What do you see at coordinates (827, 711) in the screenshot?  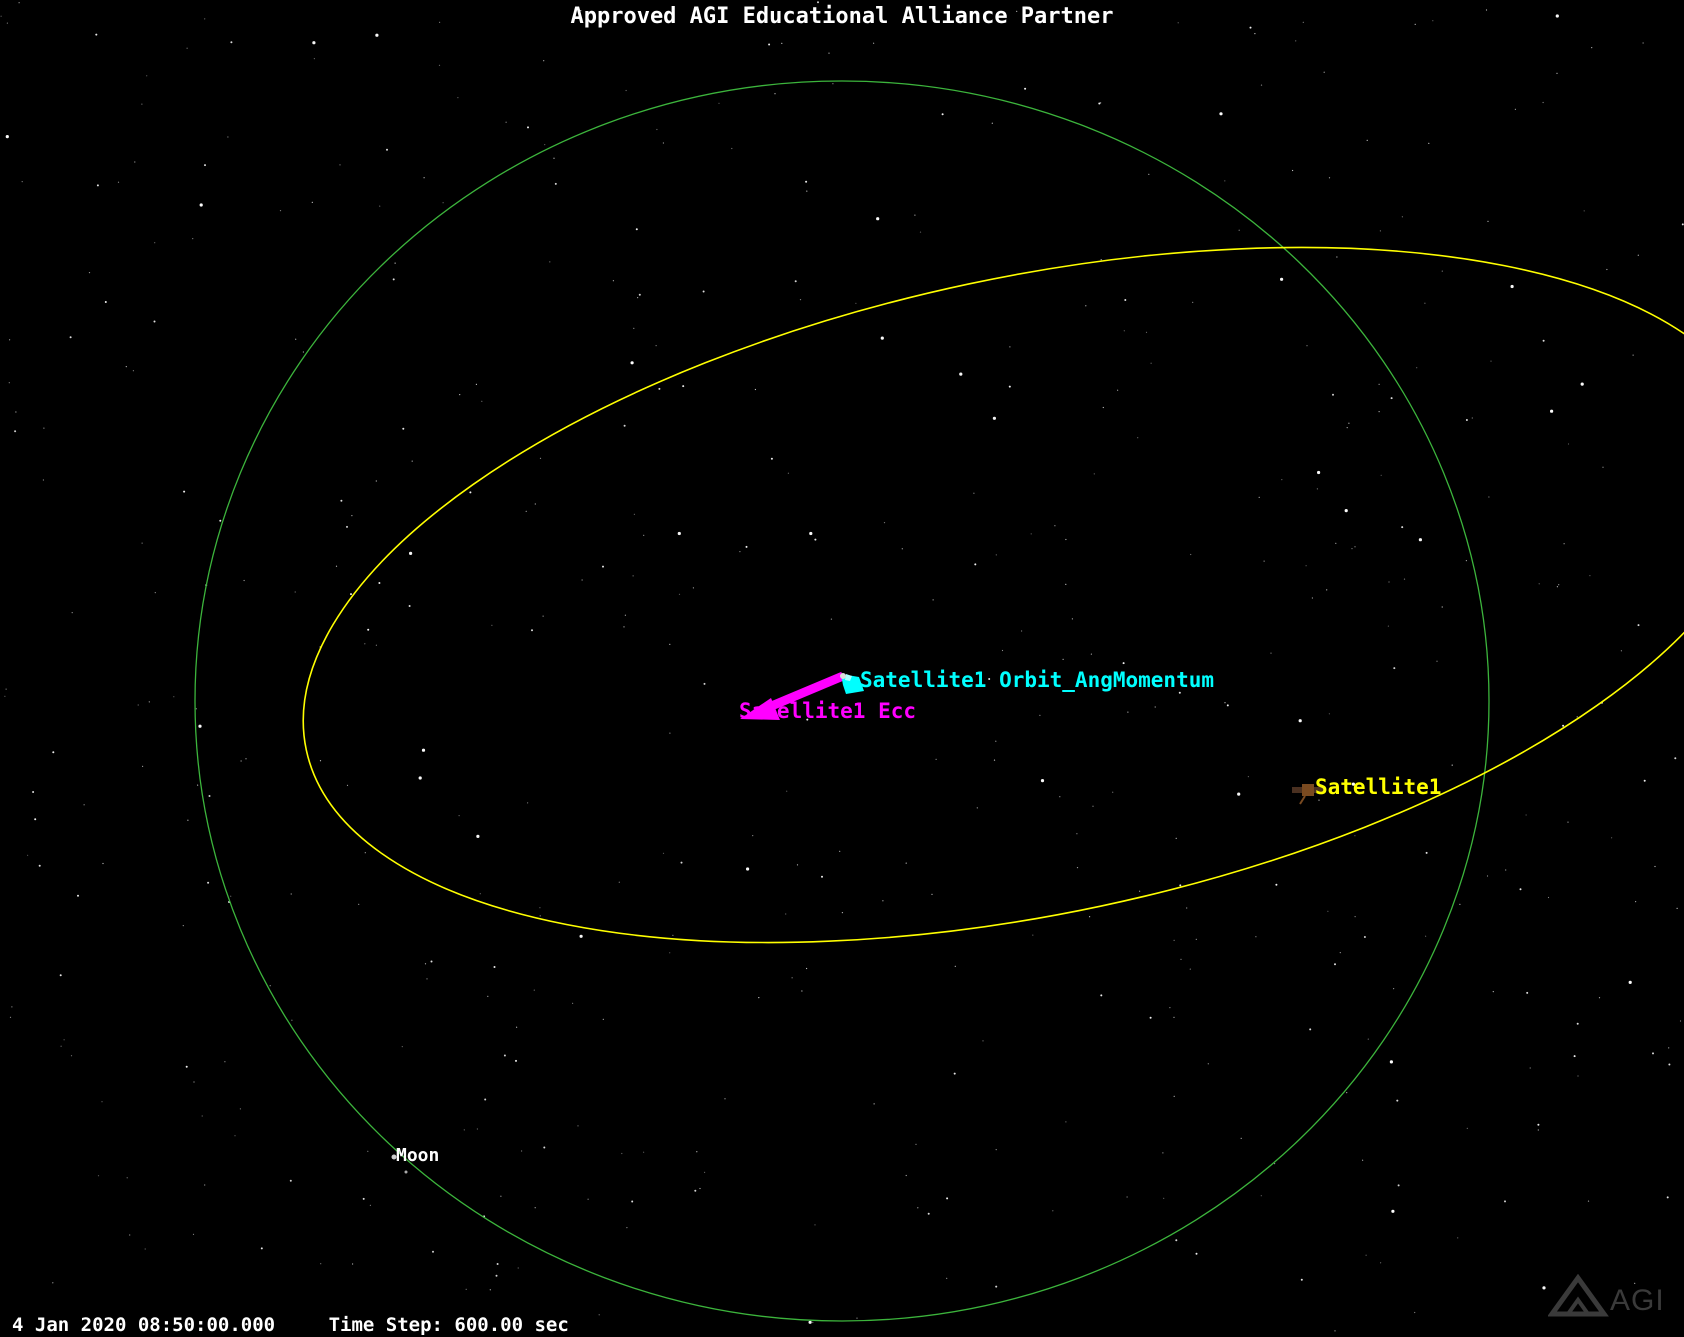 I see `eccentricity-label: Satellite1 Ecc` at bounding box center [827, 711].